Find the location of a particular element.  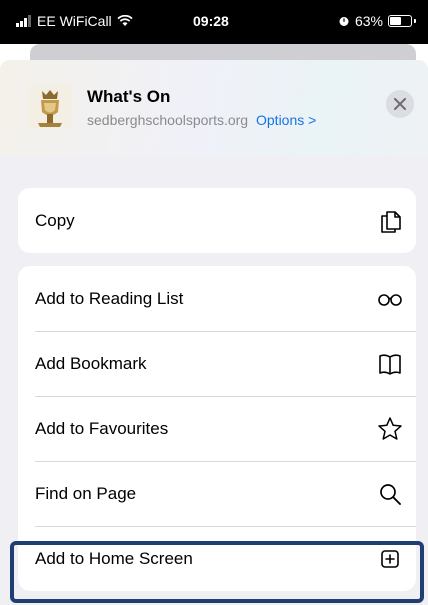

battery-percent: 63% is located at coordinates (368, 21).